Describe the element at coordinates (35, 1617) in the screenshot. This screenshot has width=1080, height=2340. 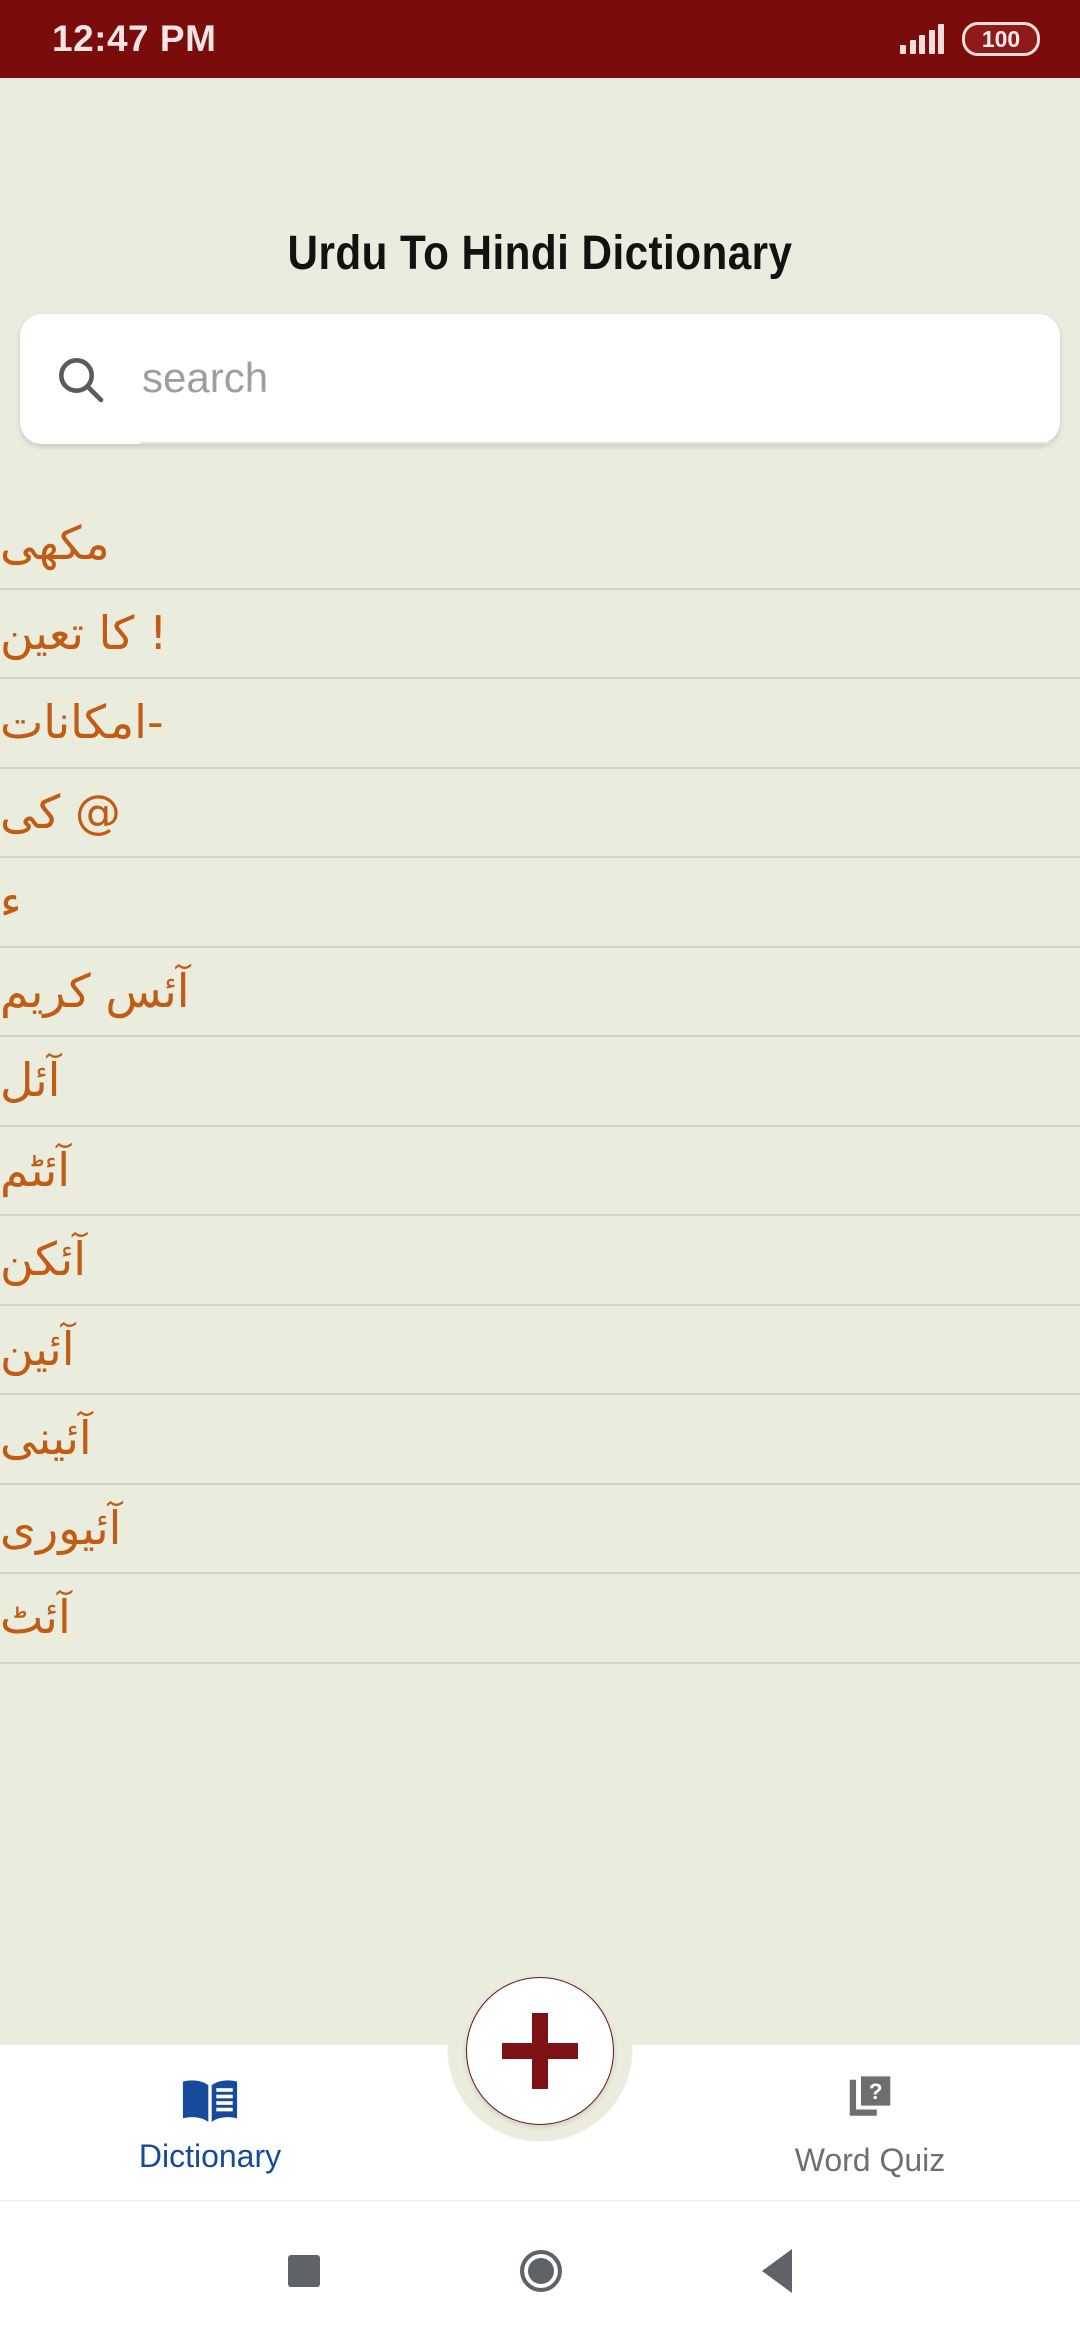
I see `word-label: آئٹ` at that location.